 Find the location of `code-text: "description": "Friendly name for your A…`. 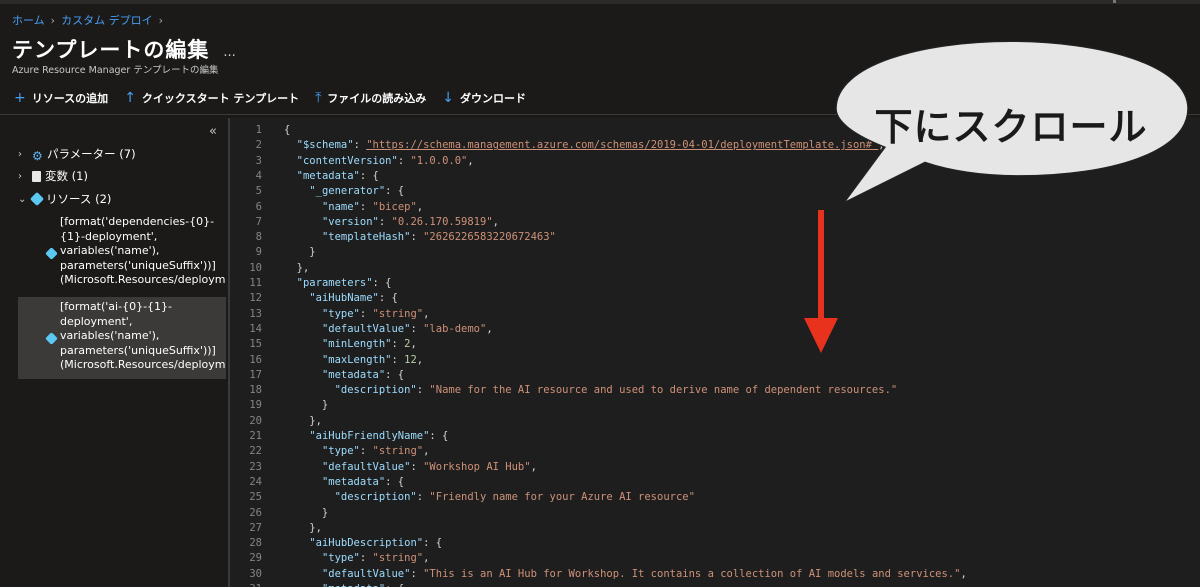

code-text: "description": "Friendly name for your A… is located at coordinates (489, 497).